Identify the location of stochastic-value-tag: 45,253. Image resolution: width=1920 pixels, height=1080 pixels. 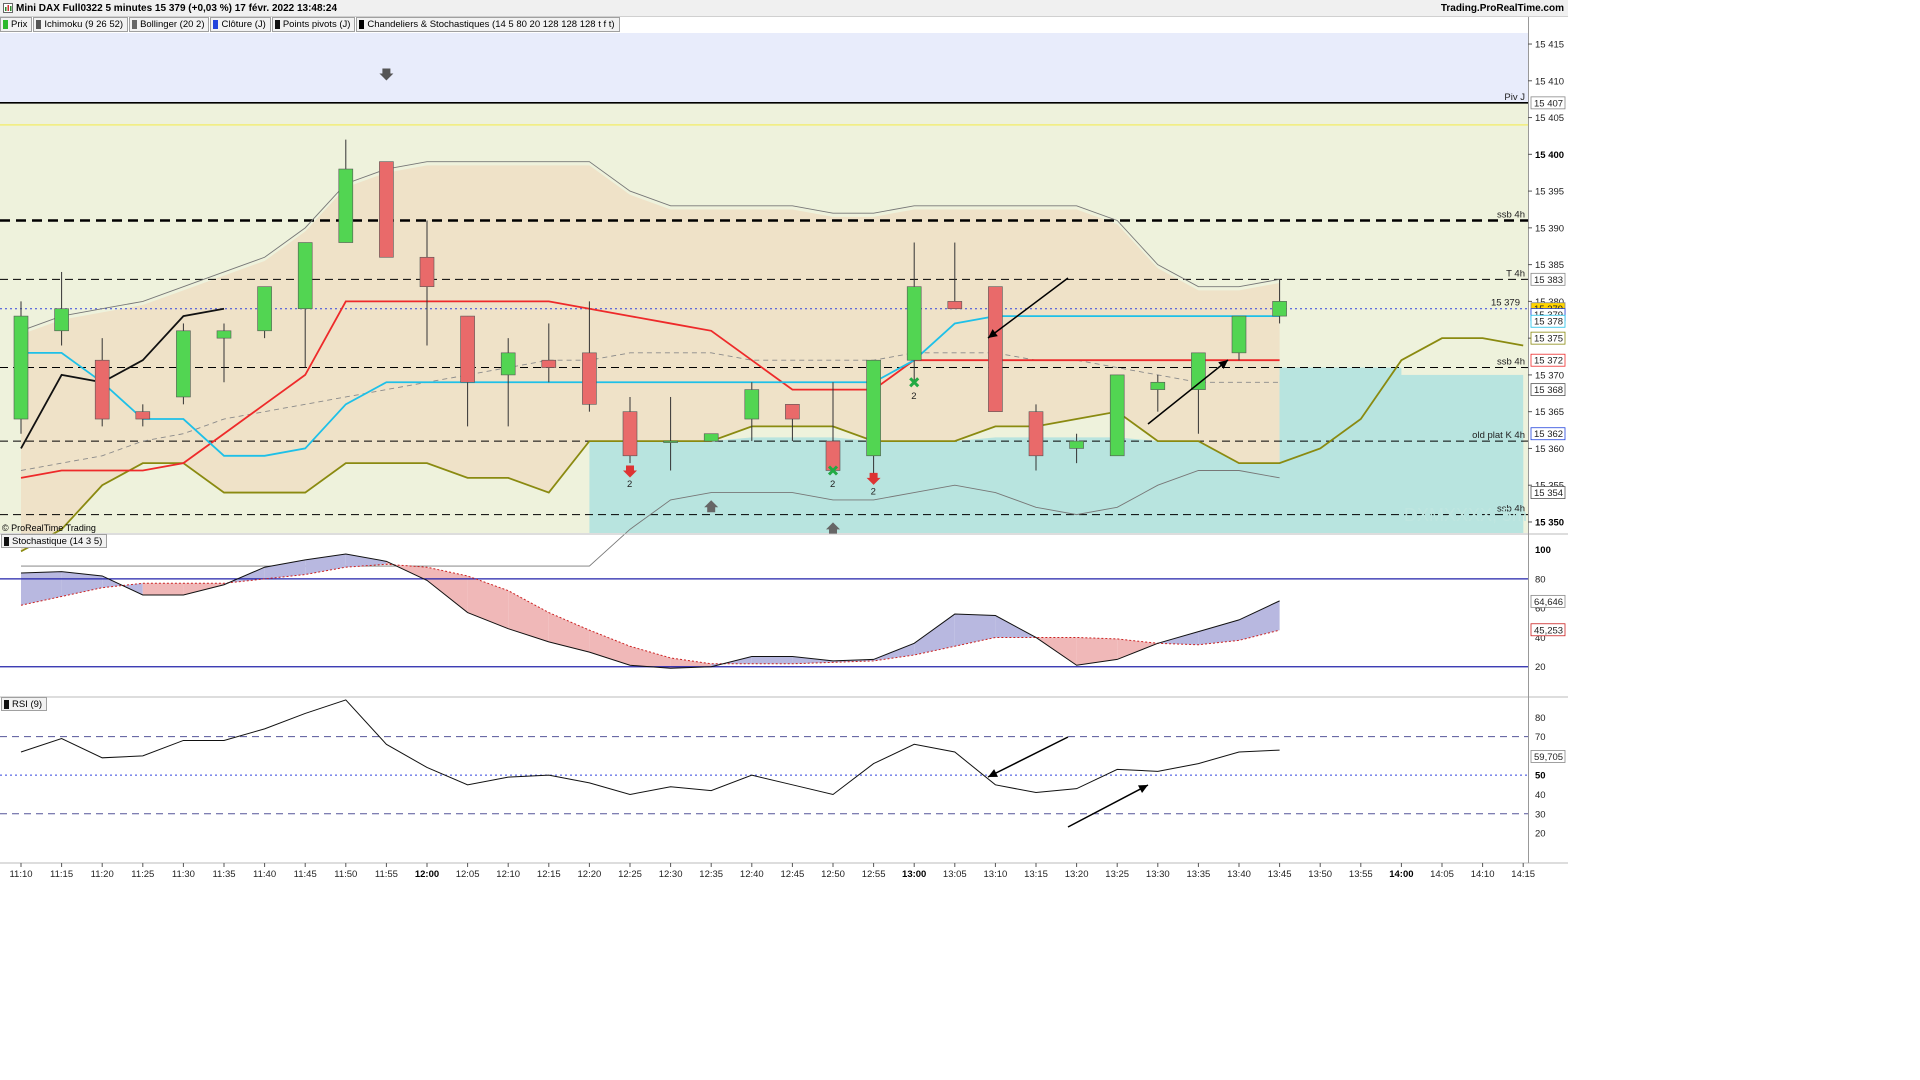
(1548, 629).